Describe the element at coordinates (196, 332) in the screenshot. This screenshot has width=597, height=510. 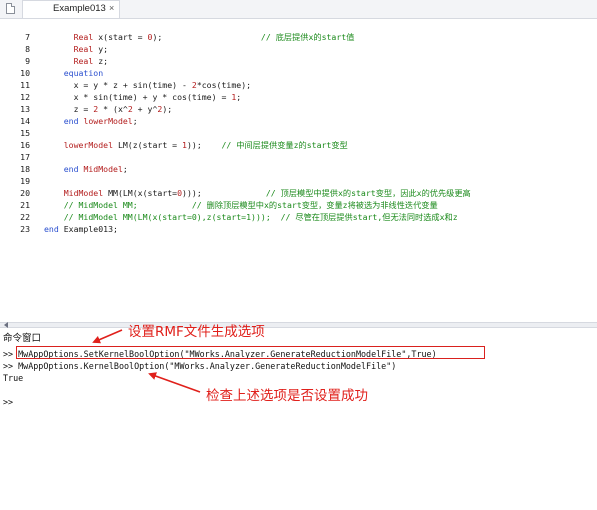
I see `annotation-set-option: 设置RMF文件生成选项` at that location.